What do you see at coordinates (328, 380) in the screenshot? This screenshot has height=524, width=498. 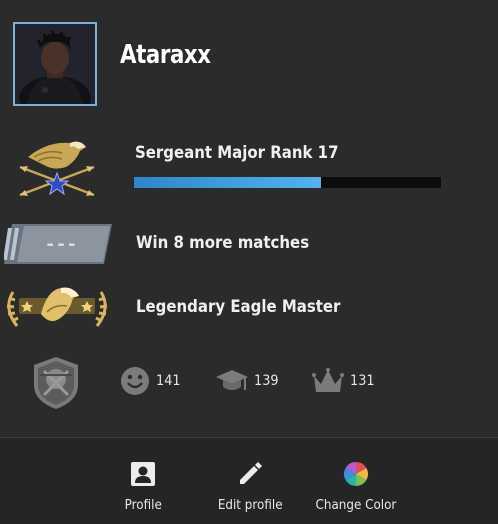 I see `crown-icon` at bounding box center [328, 380].